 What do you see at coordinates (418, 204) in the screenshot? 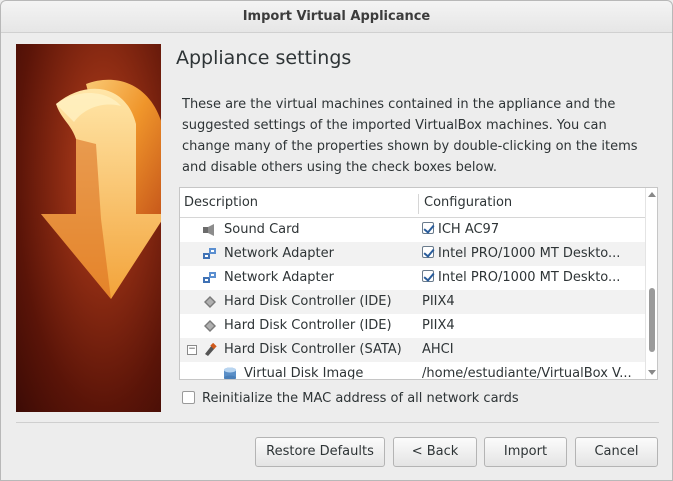
I see `column-divider` at bounding box center [418, 204].